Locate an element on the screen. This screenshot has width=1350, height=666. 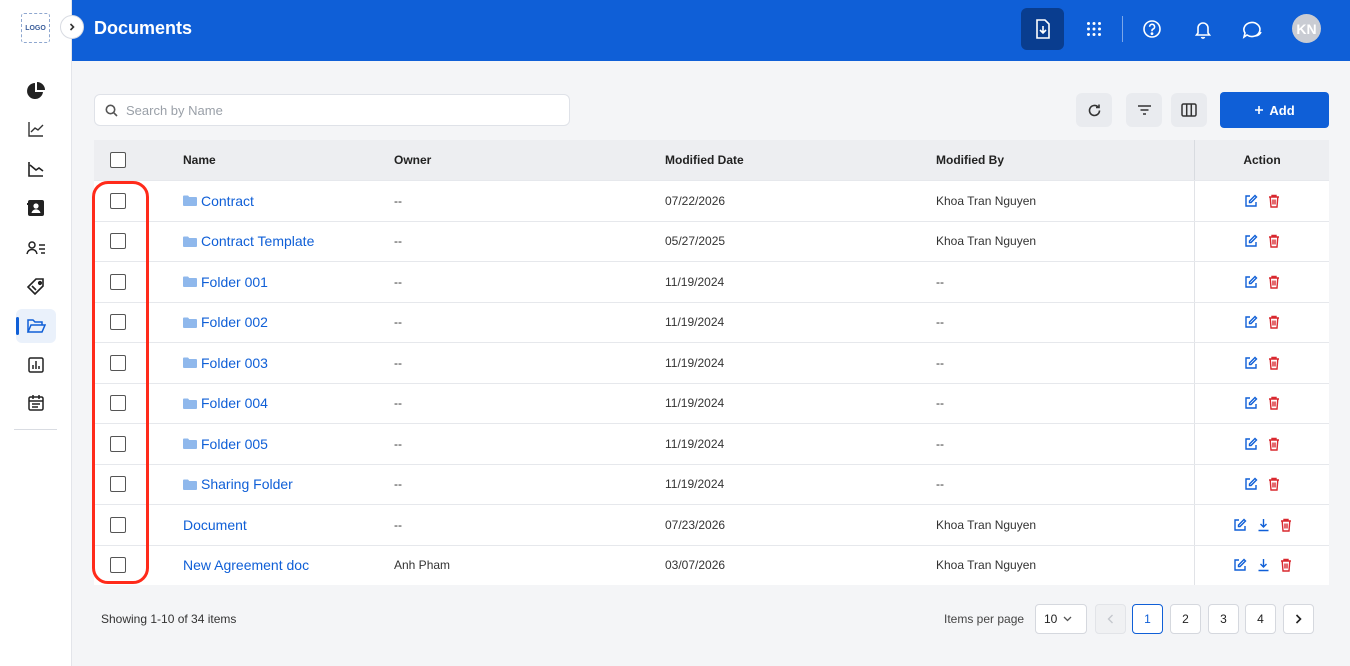
search-box is located at coordinates (332, 110).